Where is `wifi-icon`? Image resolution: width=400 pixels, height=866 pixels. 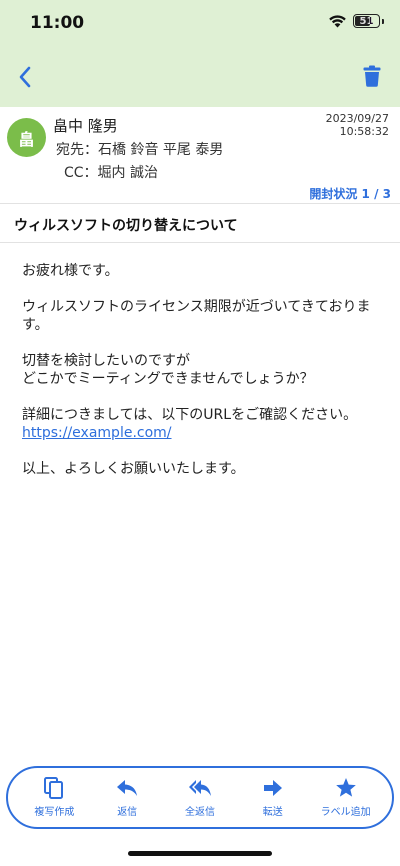 wifi-icon is located at coordinates (337, 21).